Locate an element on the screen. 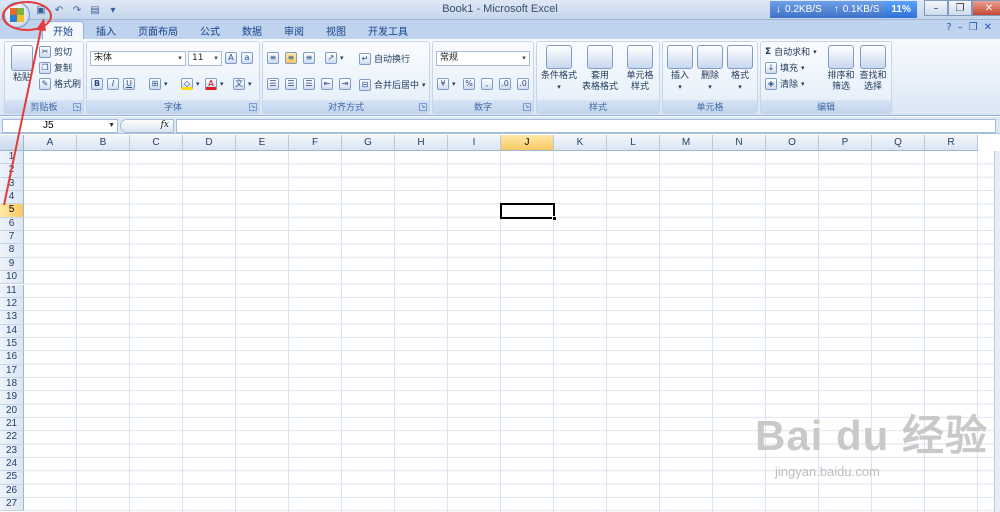 The image size is (1000, 512). column-header: R is located at coordinates (951, 143).